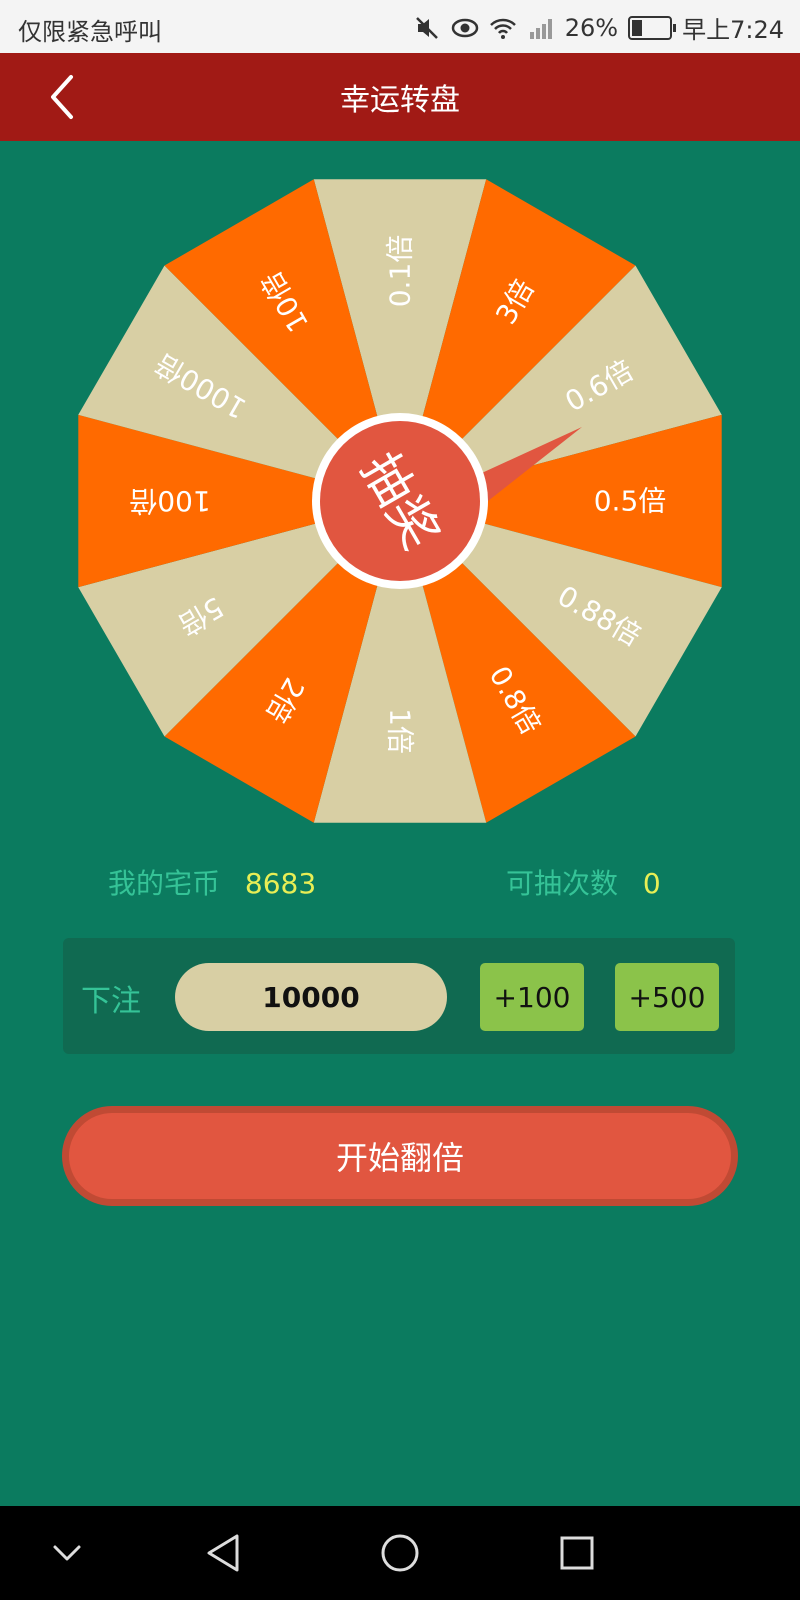 This screenshot has height=1600, width=800. What do you see at coordinates (591, 27) in the screenshot?
I see `battery-percent: 26%` at bounding box center [591, 27].